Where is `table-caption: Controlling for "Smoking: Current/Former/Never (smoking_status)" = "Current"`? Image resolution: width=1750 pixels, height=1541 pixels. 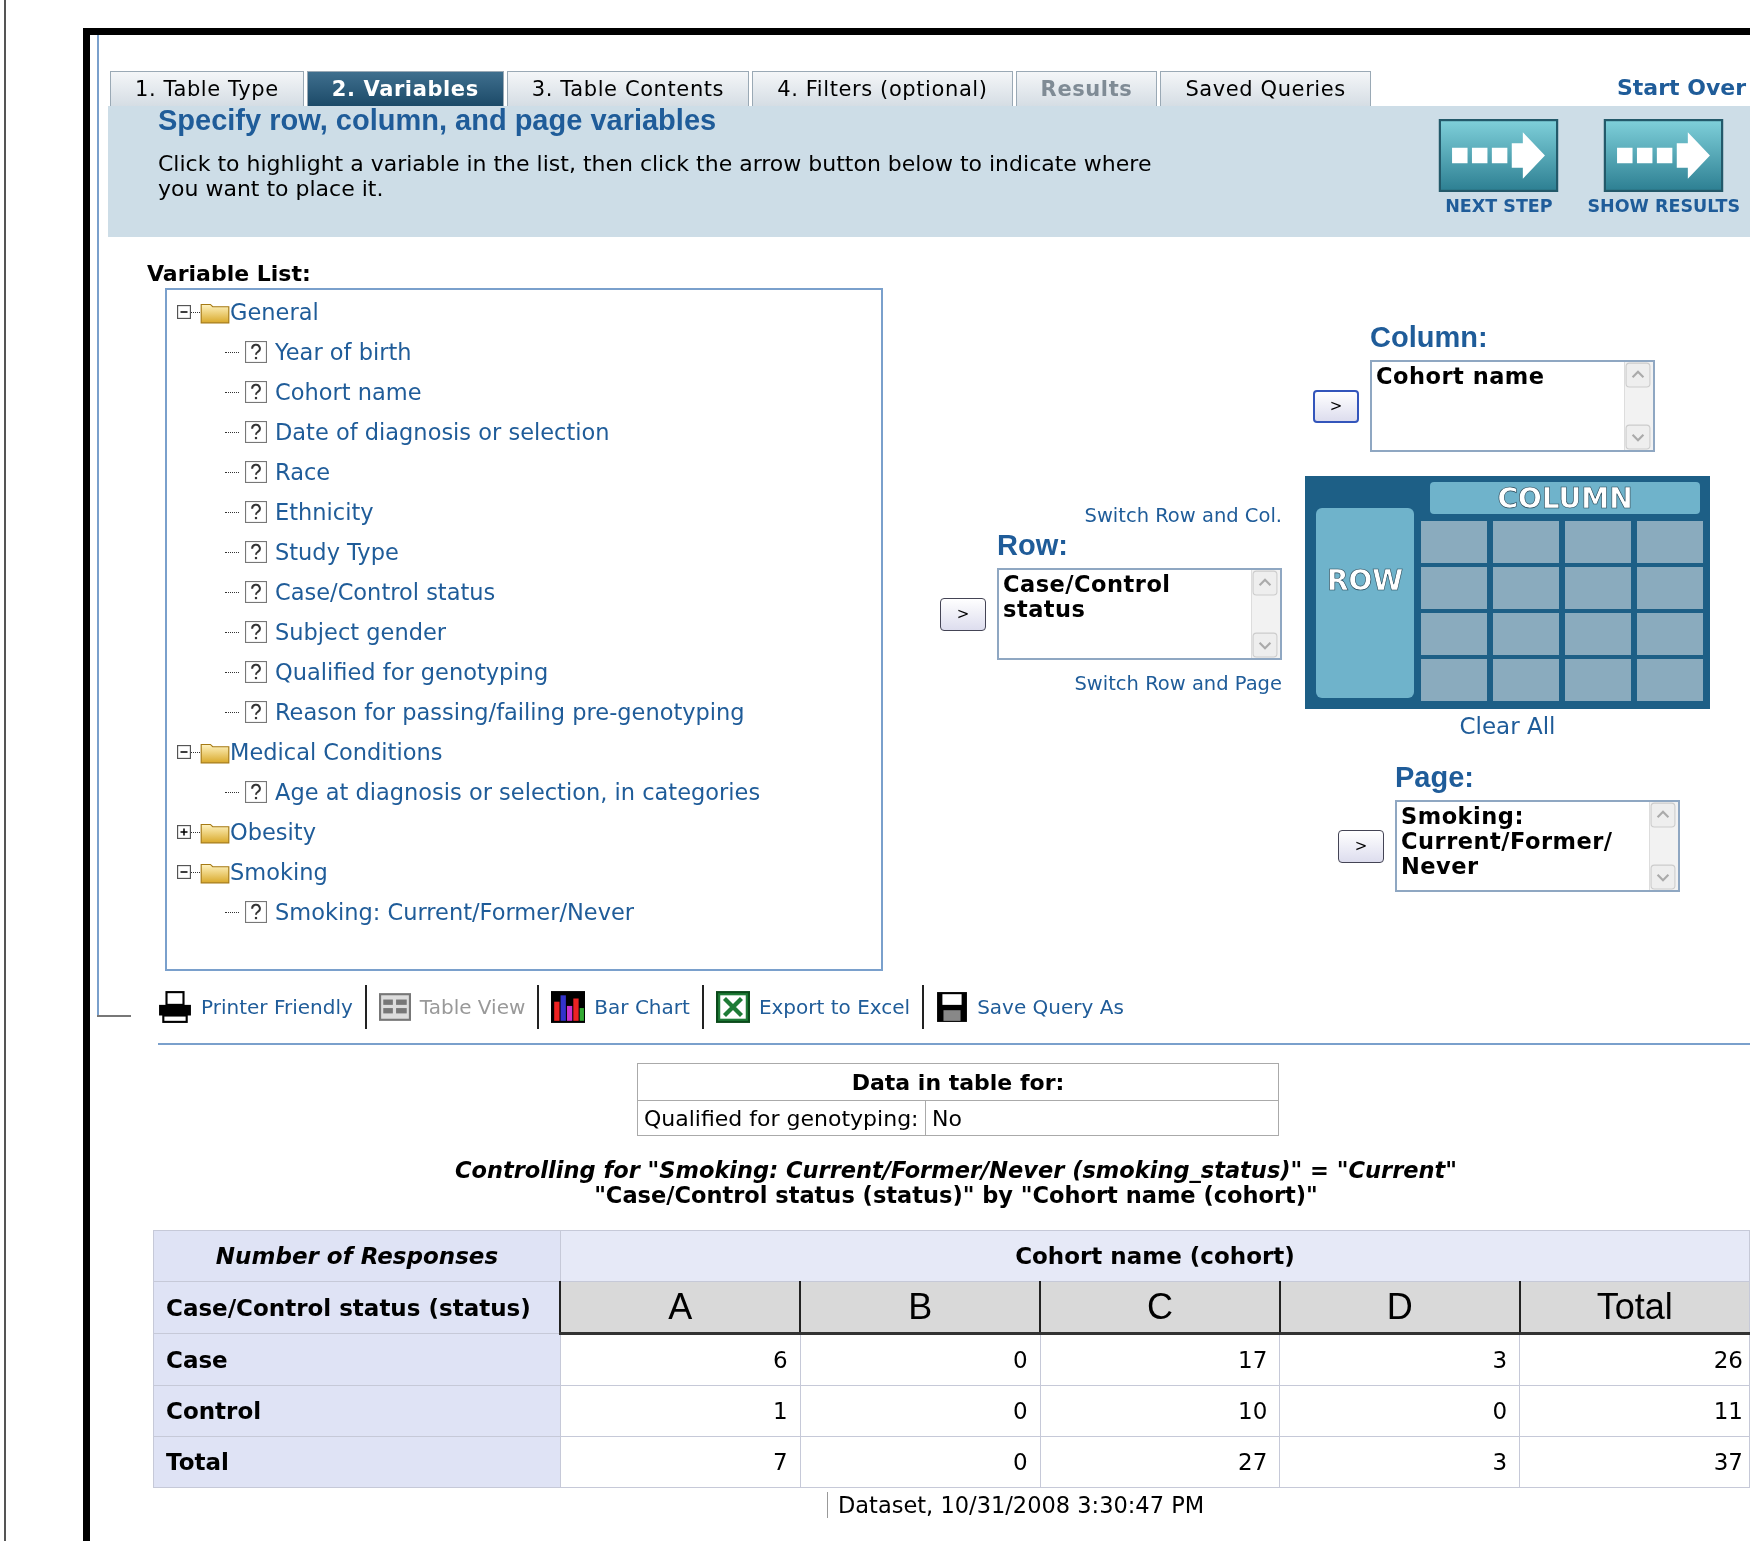
table-caption: Controlling for "Smoking: Current/Former/Never (smoking_status)" = "Current" is located at coordinates (956, 1170).